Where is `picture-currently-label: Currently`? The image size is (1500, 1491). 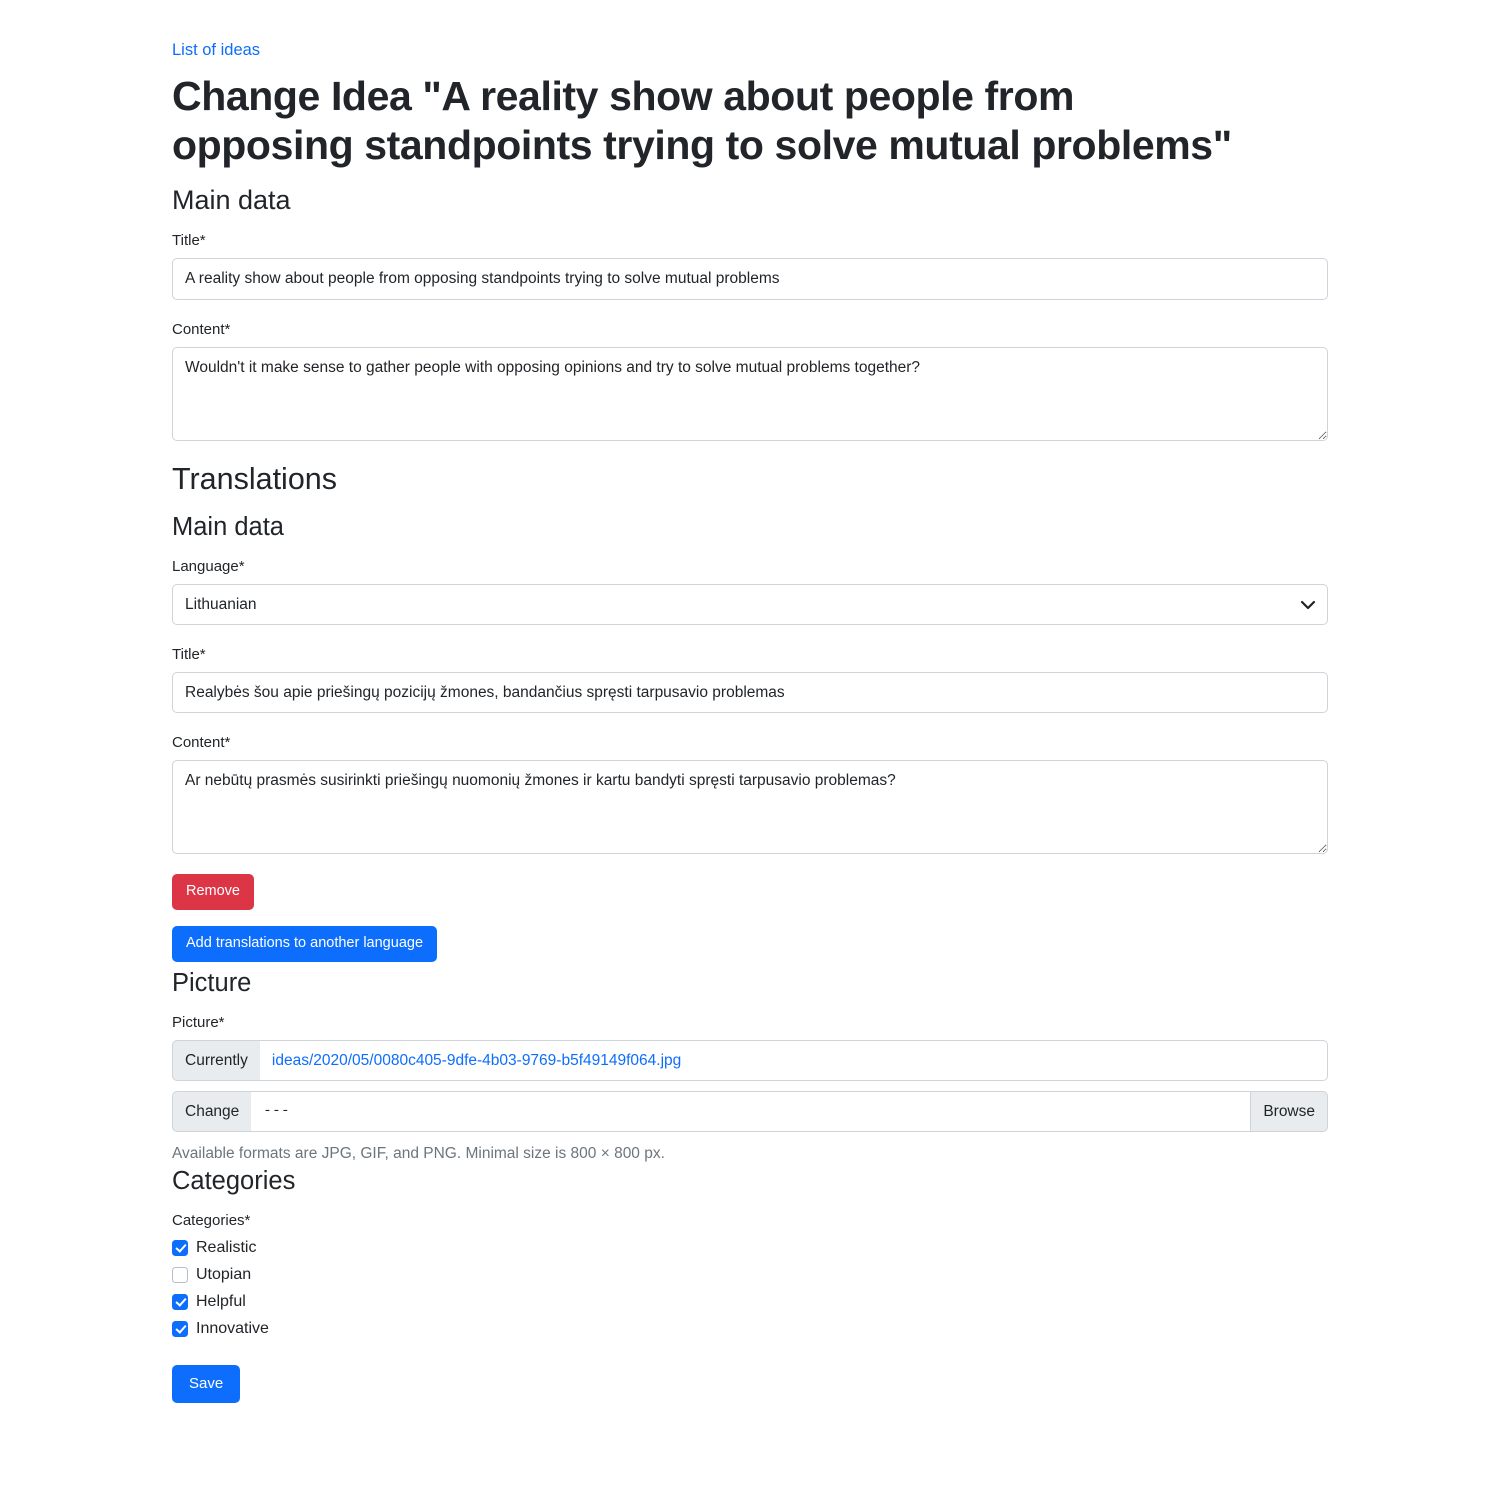 picture-currently-label: Currently is located at coordinates (216, 1060).